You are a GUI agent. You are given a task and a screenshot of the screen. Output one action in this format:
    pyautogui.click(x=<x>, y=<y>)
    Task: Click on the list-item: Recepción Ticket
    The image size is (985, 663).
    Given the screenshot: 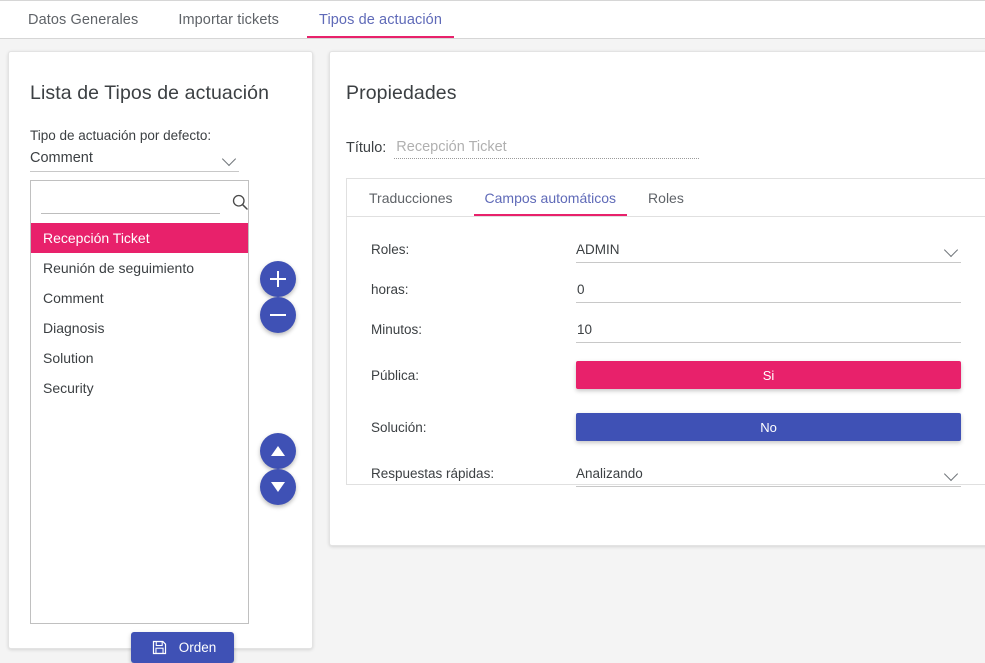 What is the action you would take?
    pyautogui.click(x=139, y=238)
    